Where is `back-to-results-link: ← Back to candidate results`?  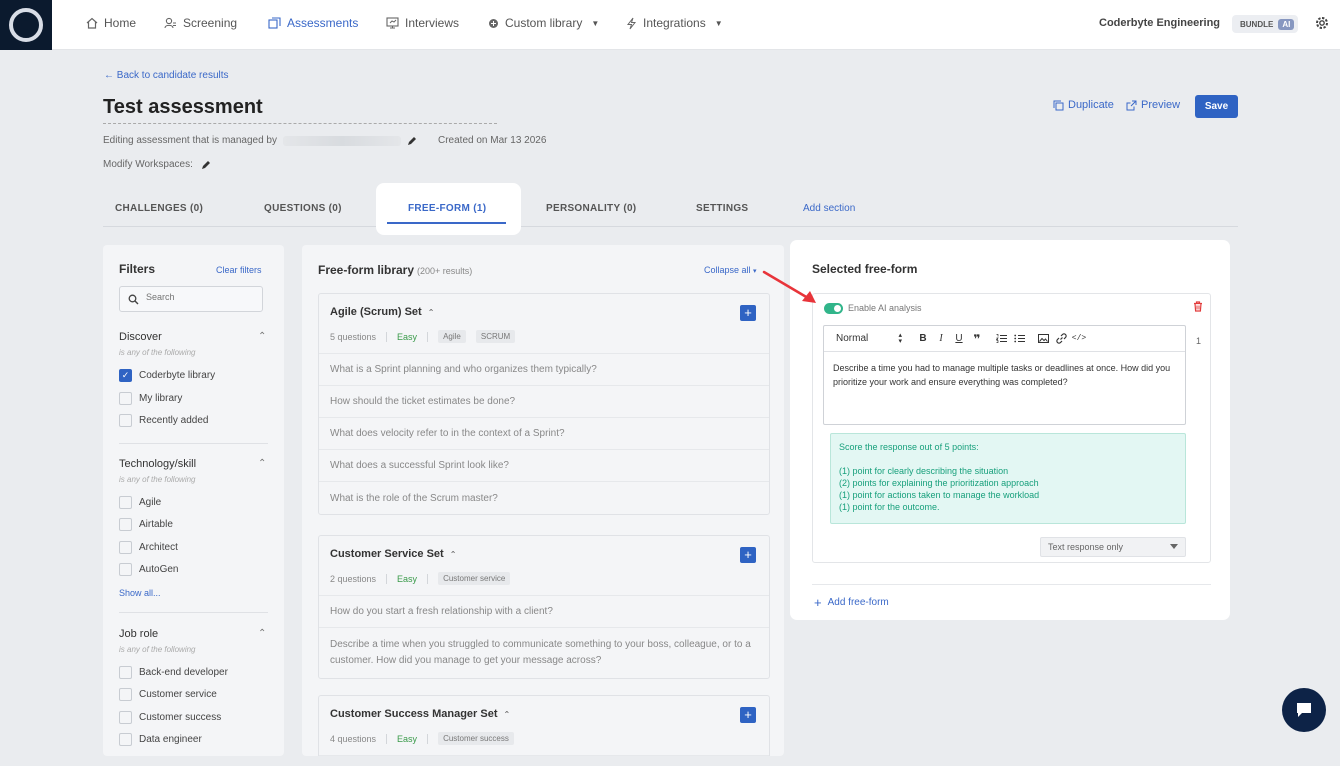
back-to-results-link: ← Back to candidate results is located at coordinates (166, 75).